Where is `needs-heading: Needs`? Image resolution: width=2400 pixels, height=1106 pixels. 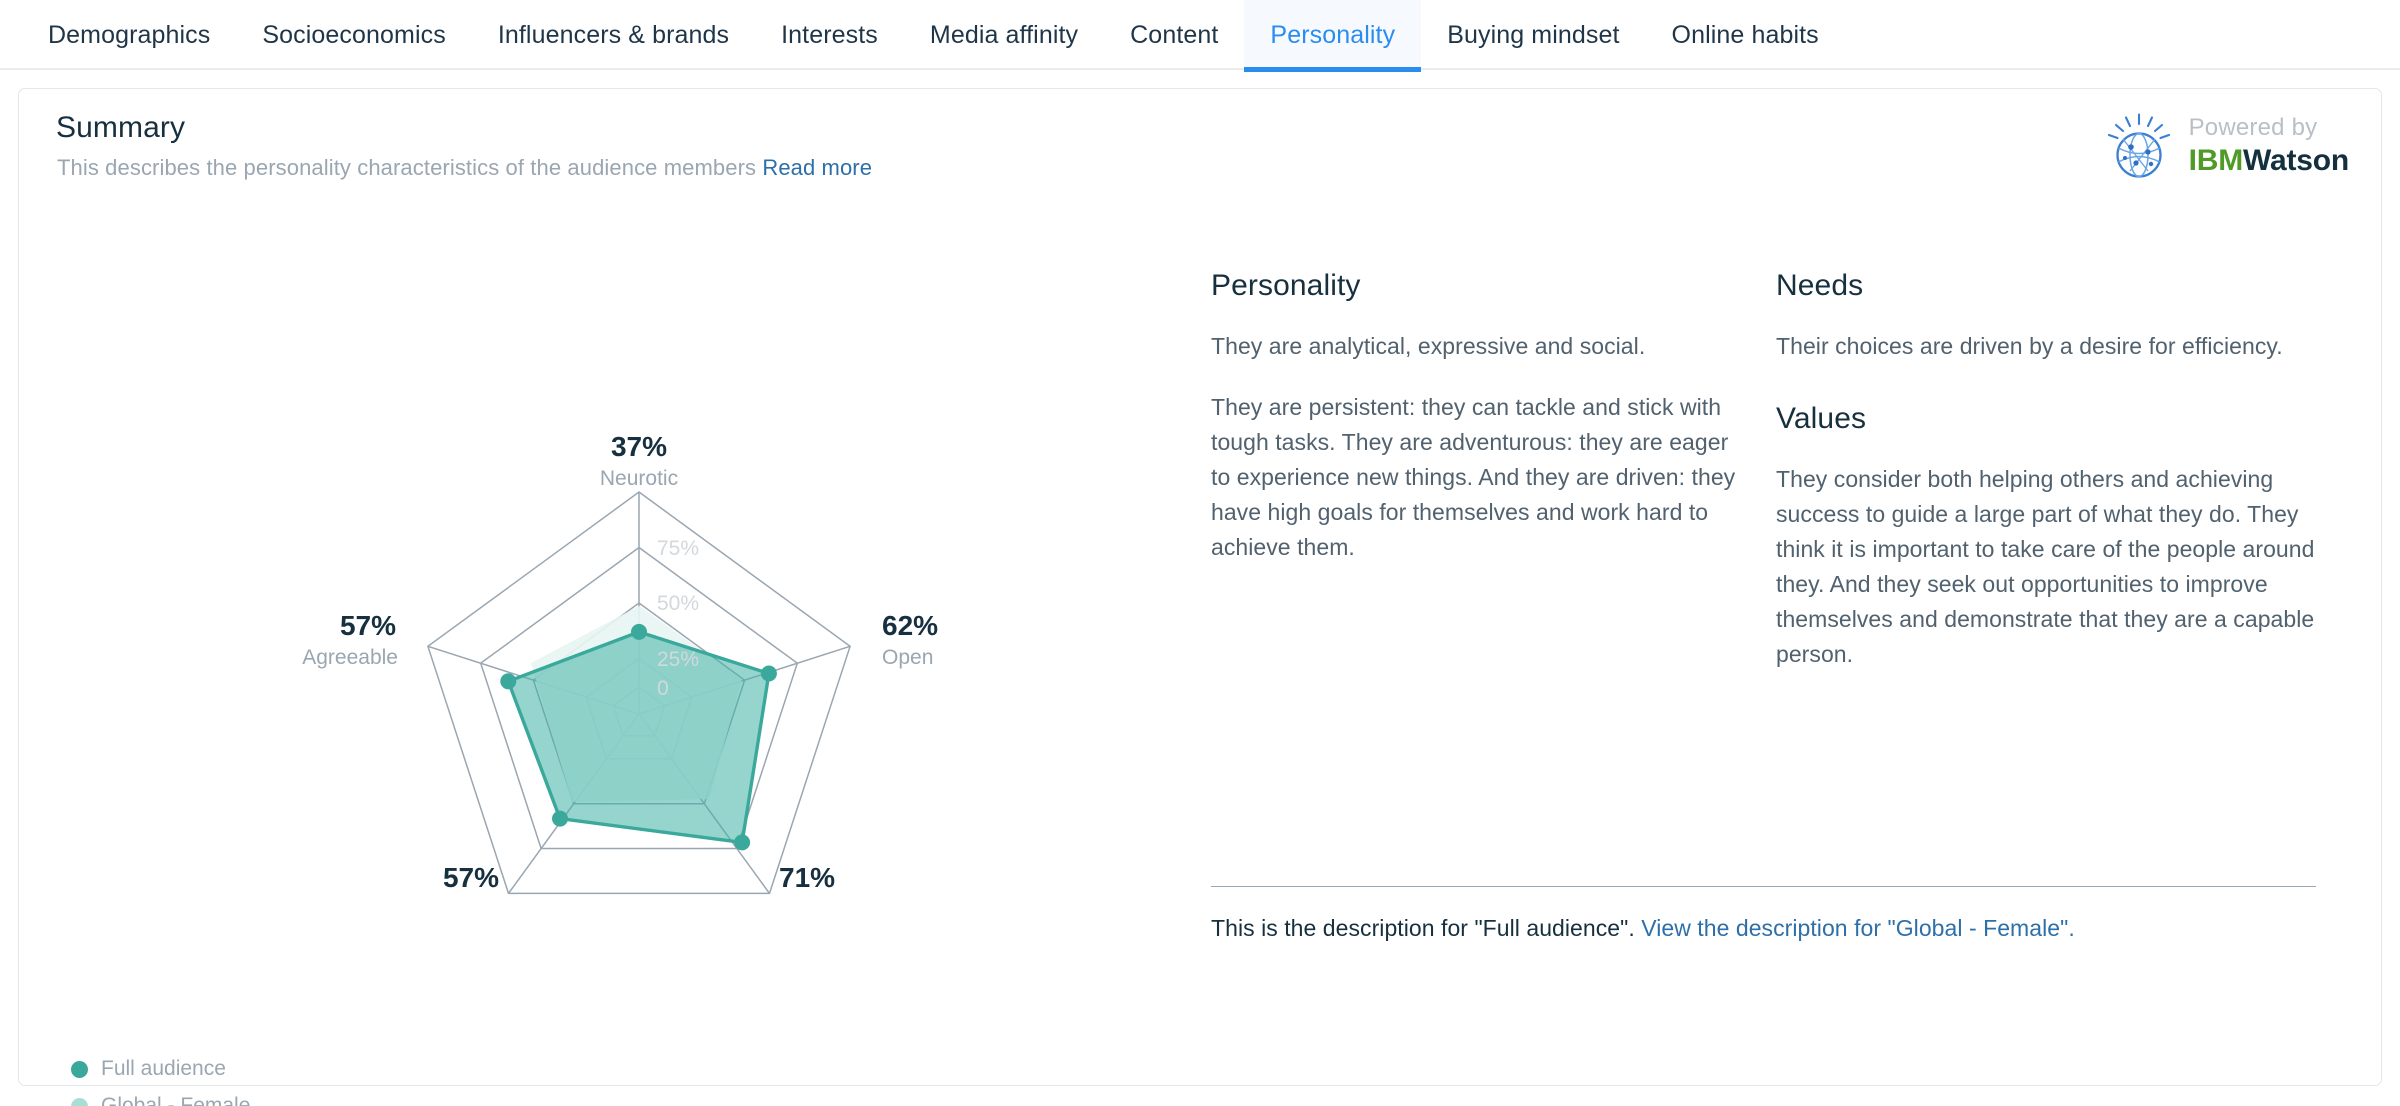 needs-heading: Needs is located at coordinates (1820, 285).